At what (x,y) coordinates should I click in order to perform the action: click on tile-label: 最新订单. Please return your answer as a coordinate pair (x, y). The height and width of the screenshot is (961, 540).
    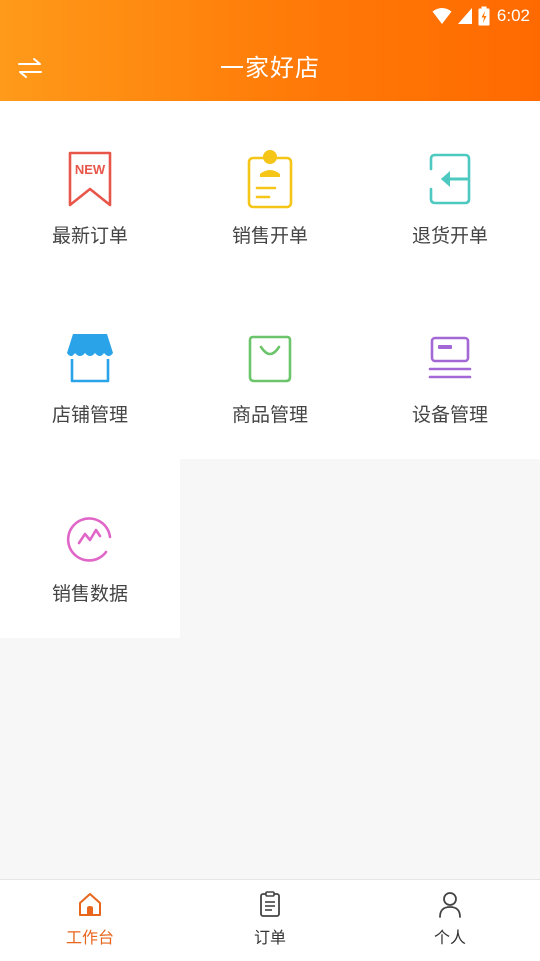
    Looking at the image, I should click on (89, 236).